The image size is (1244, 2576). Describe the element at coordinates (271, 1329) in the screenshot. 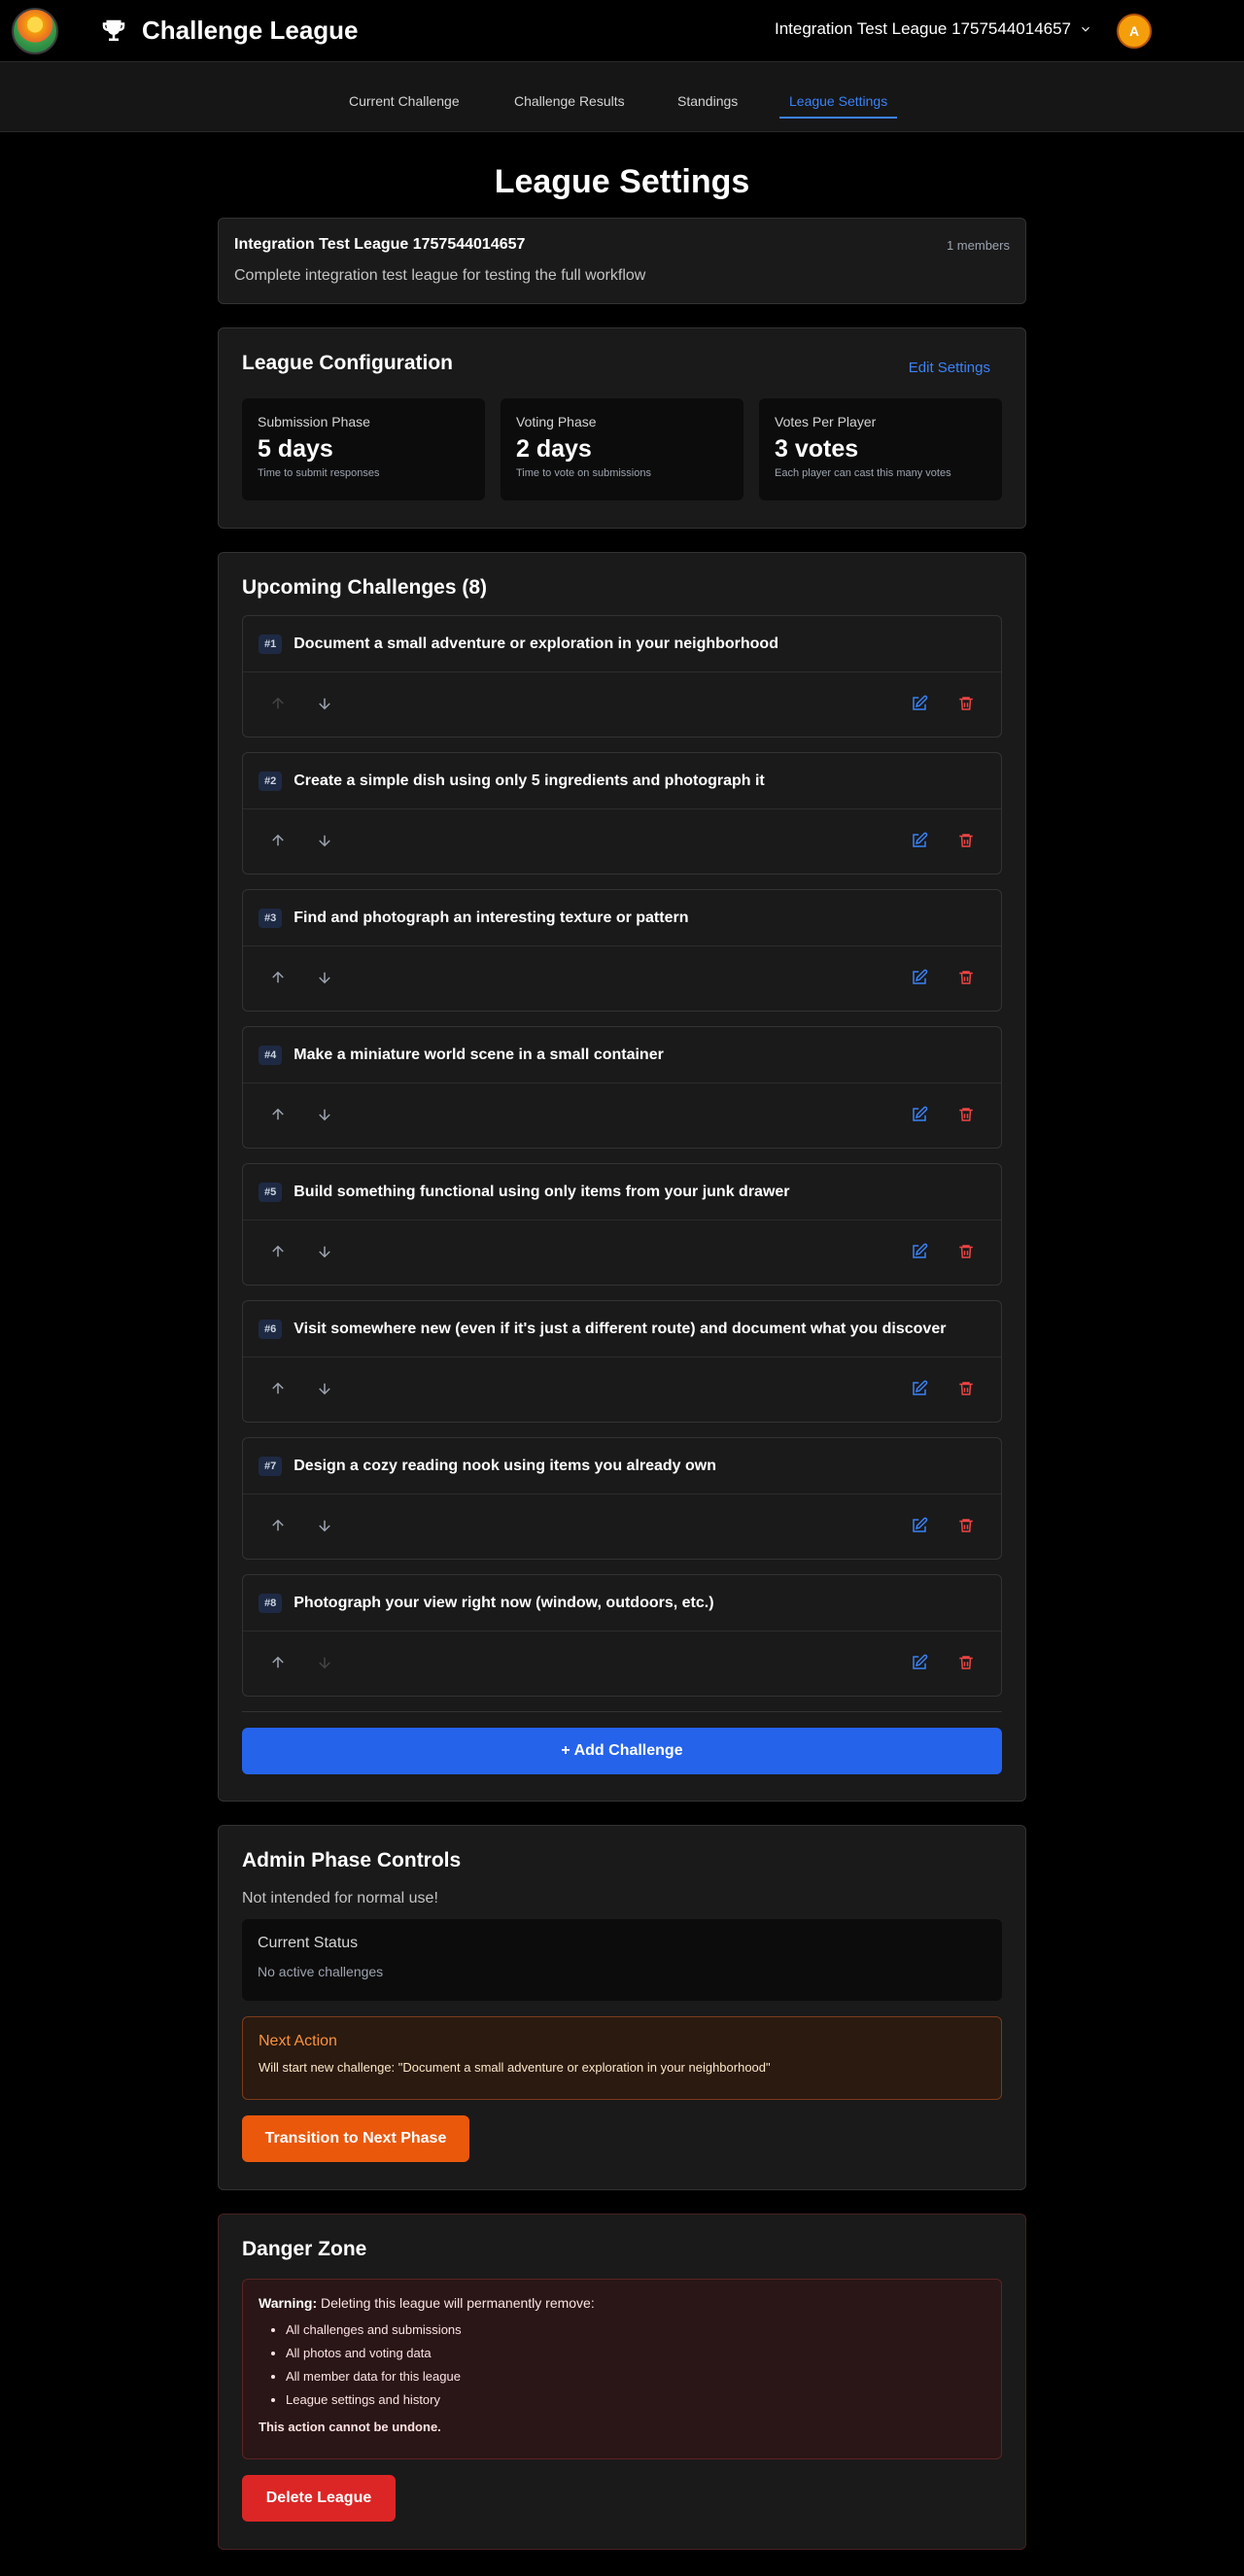

I see `challenge-number: #6` at that location.